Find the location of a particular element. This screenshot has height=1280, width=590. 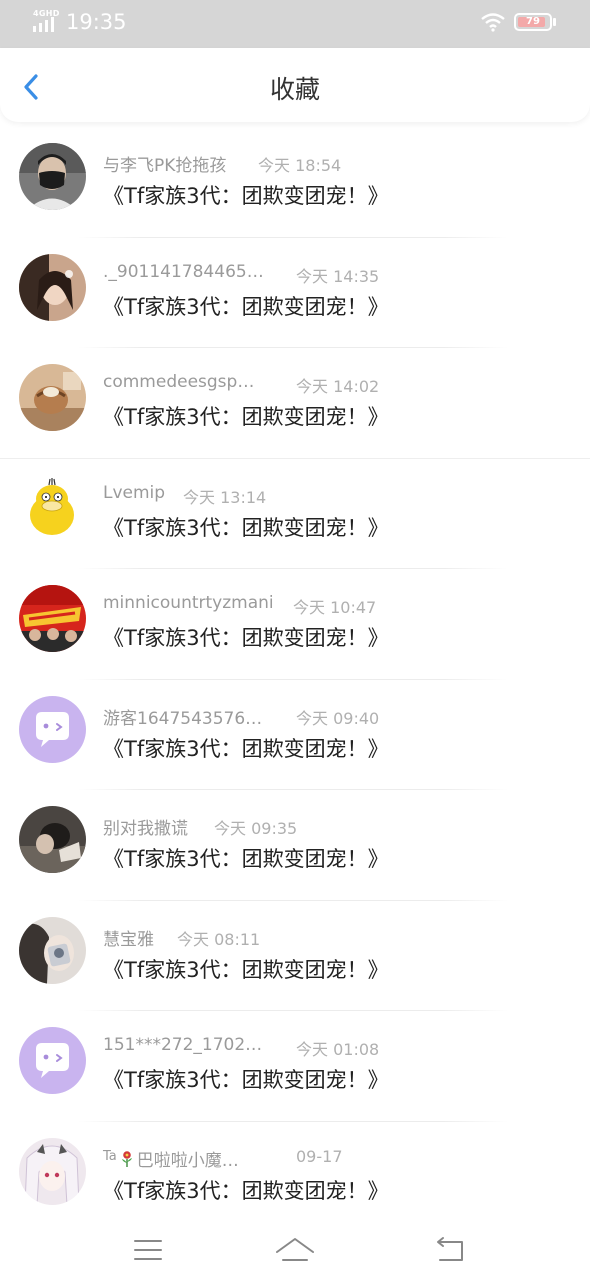

timestamp: 今天 09:40 is located at coordinates (338, 718).